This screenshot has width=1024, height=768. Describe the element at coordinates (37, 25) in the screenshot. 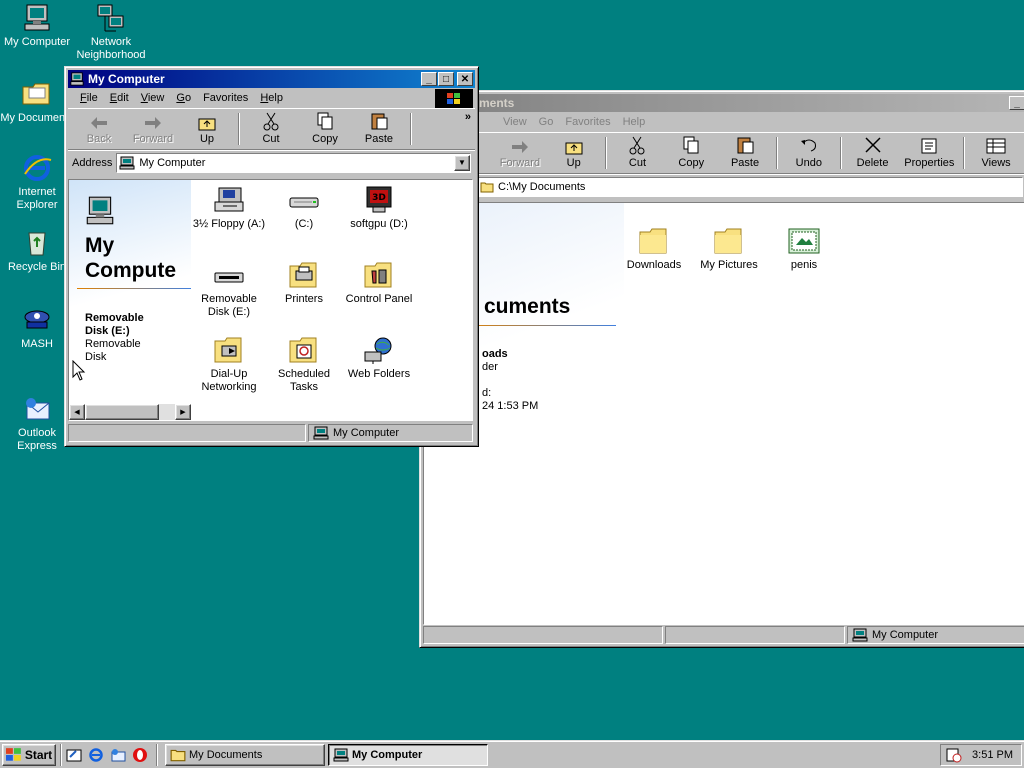

I see `desktop-icon-my-computer: My Computer` at that location.